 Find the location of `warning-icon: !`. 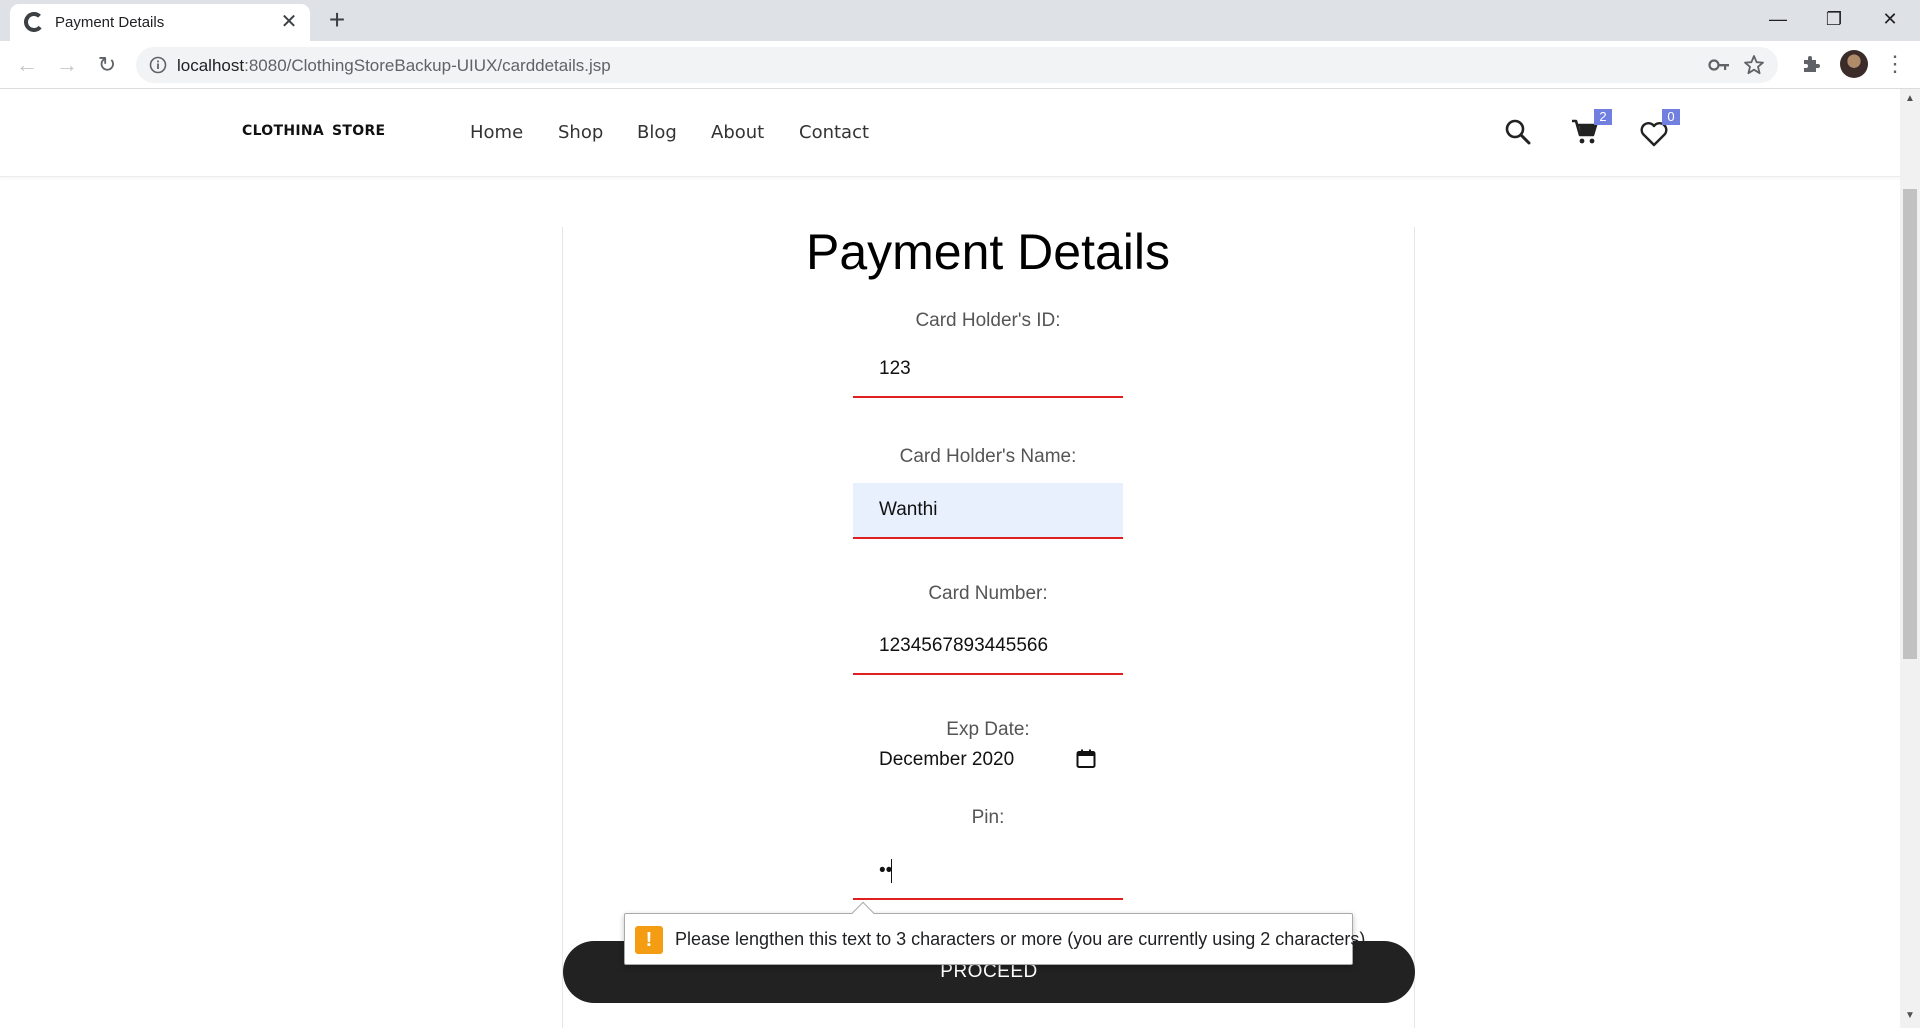

warning-icon: ! is located at coordinates (649, 940).